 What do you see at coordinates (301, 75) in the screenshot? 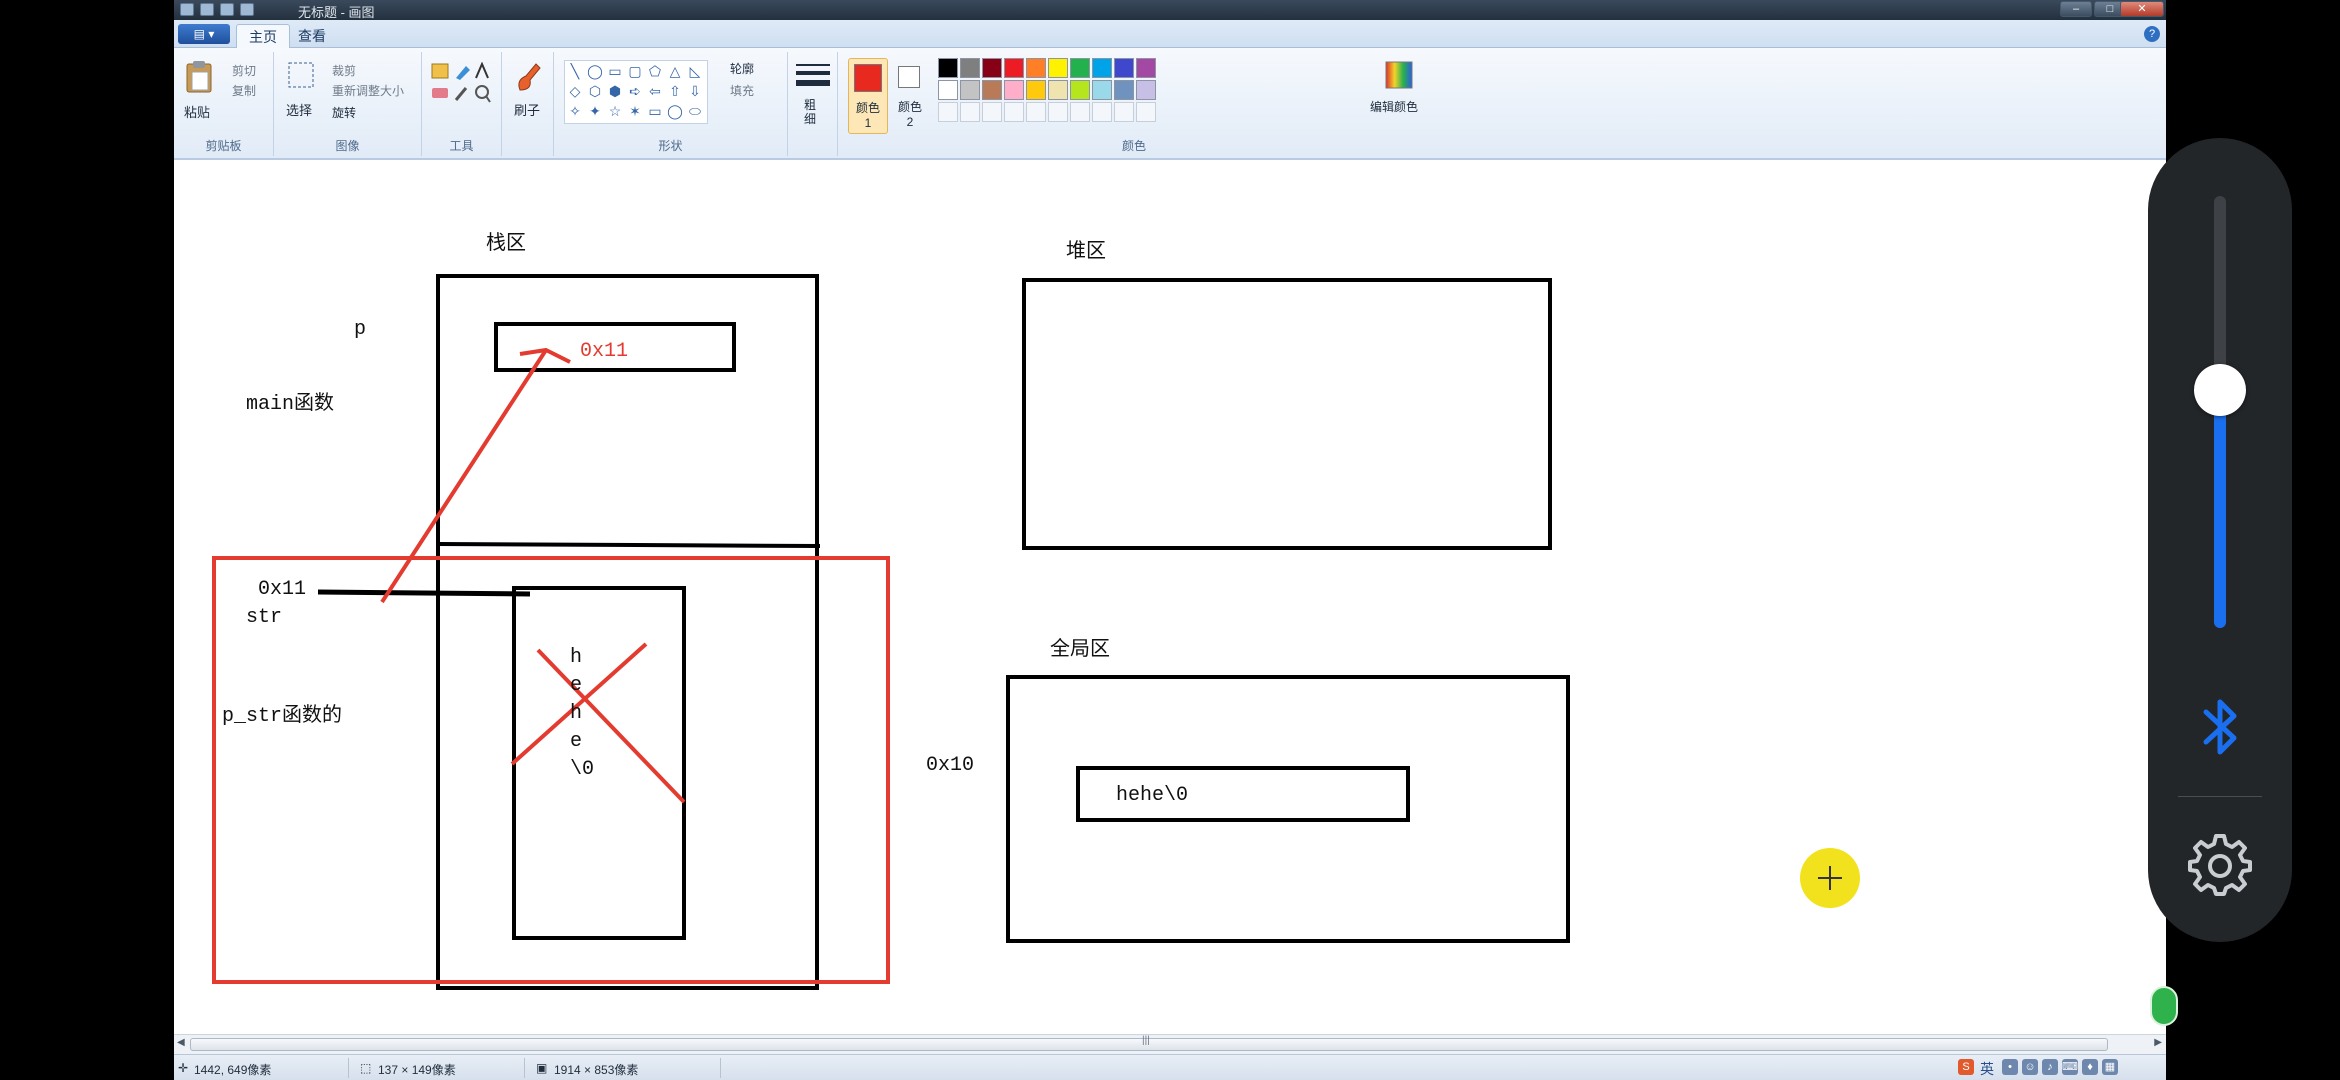
I see `select-icon` at bounding box center [301, 75].